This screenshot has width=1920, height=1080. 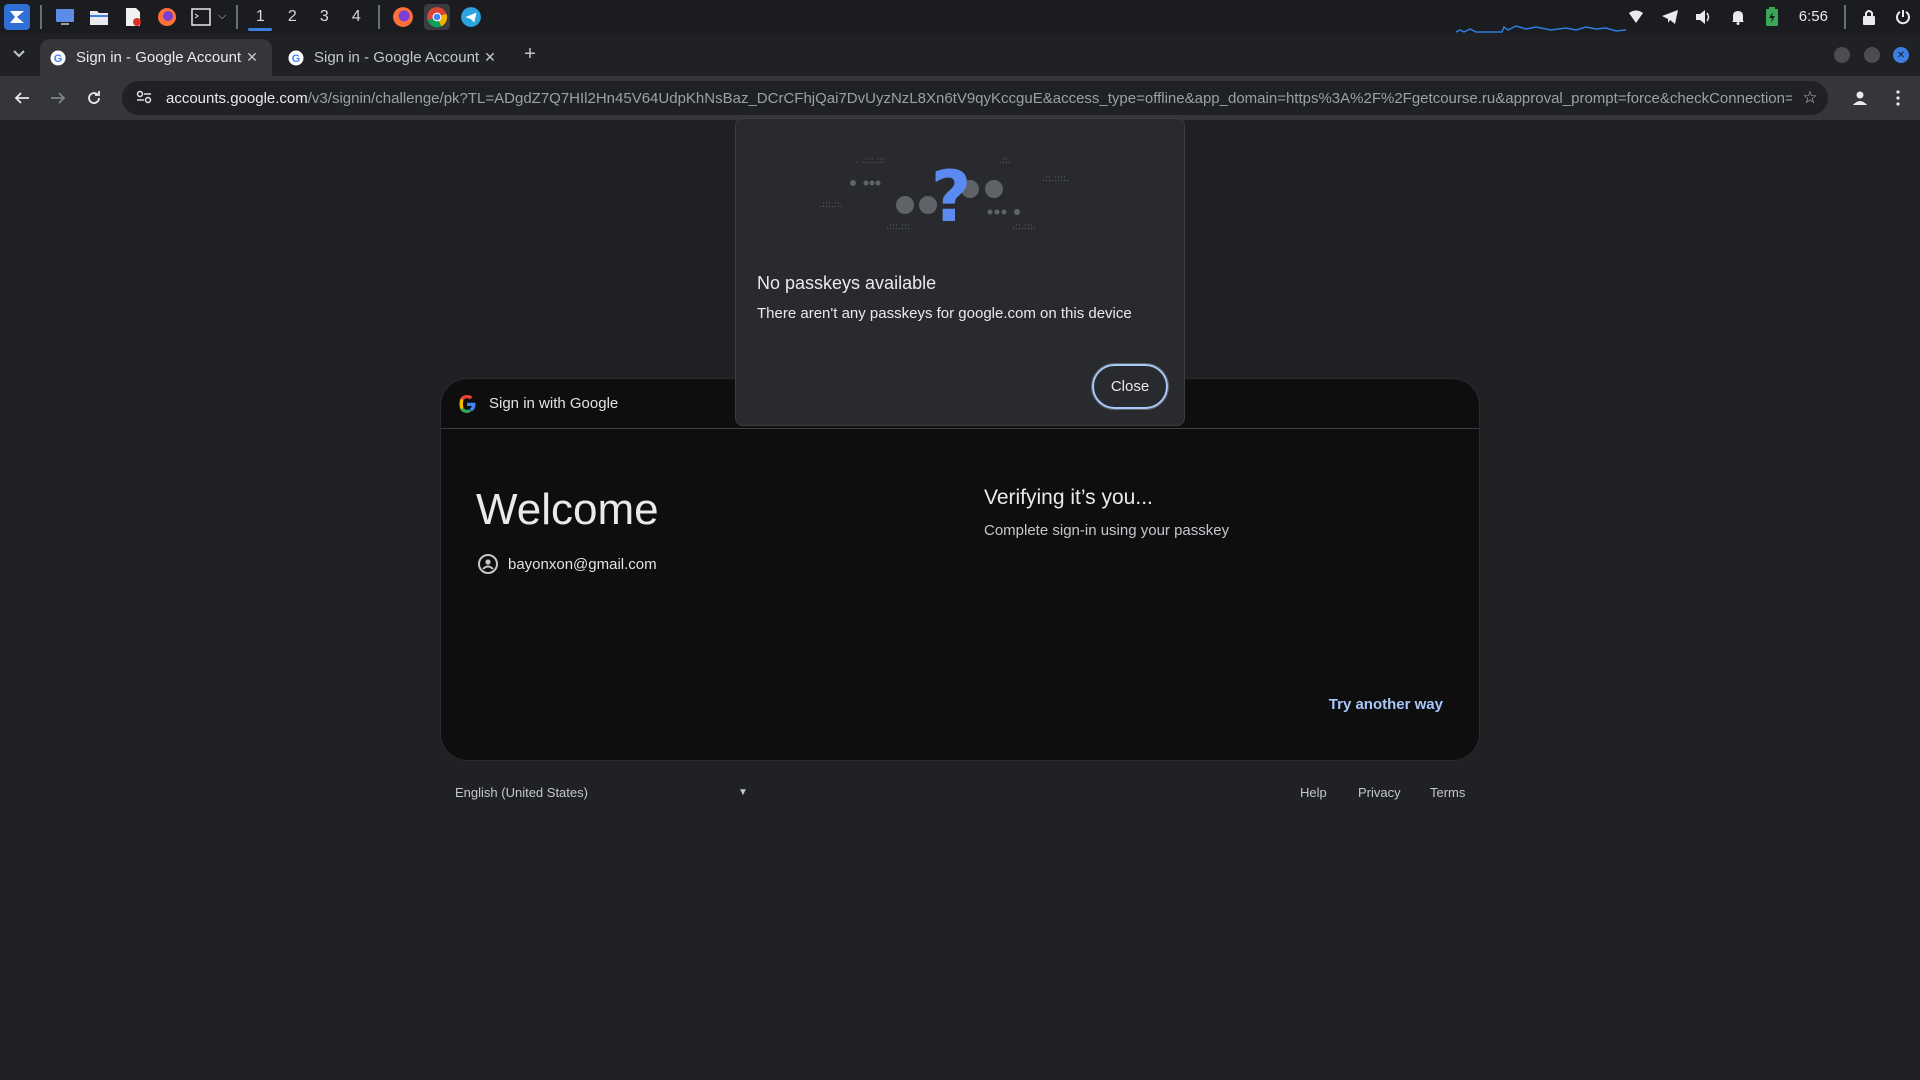 I want to click on tab-sign-in-2: G Sign in - Google Accounts ✕, so click(x=394, y=57).